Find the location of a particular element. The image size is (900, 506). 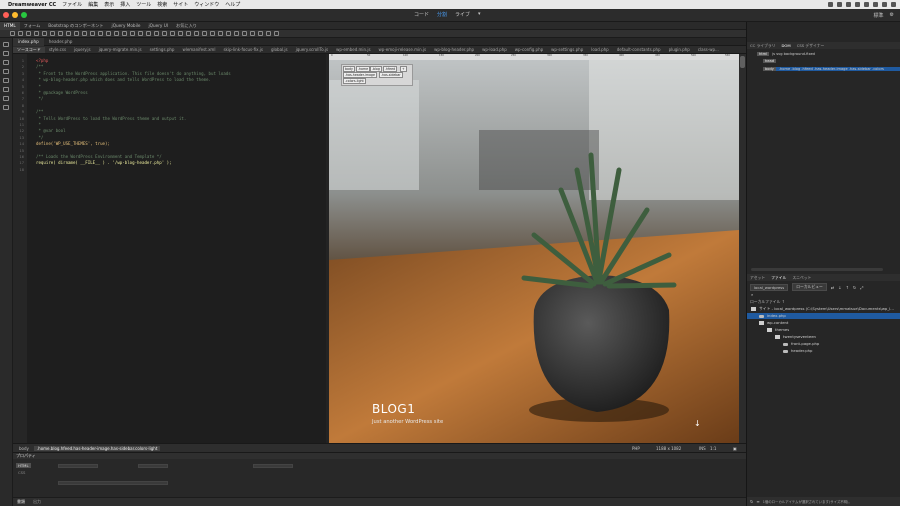

menu-item-insert: 挿入 is located at coordinates (125, 4).